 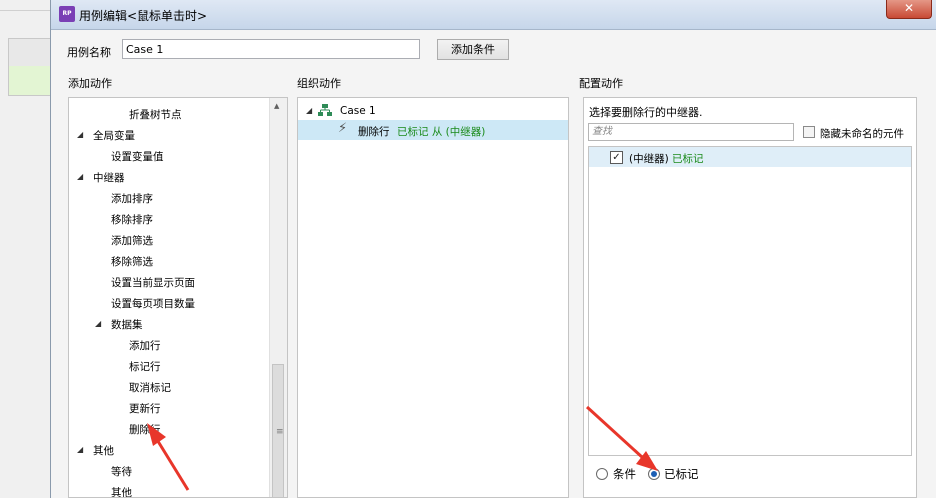 What do you see at coordinates (862, 134) in the screenshot?
I see `hide-unnamed-label: 隐藏未命名的元件` at bounding box center [862, 134].